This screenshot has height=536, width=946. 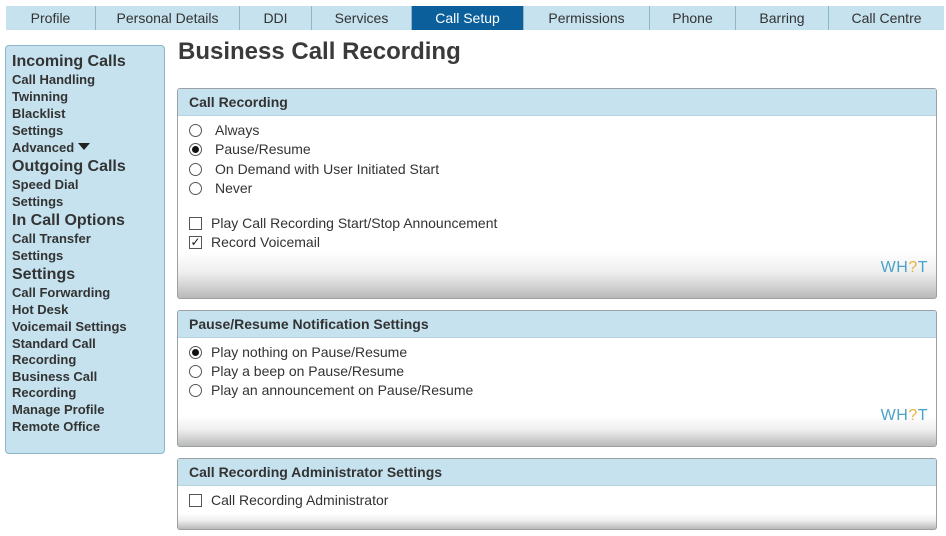 I want to click on what-logo-question: ?, so click(x=913, y=267).